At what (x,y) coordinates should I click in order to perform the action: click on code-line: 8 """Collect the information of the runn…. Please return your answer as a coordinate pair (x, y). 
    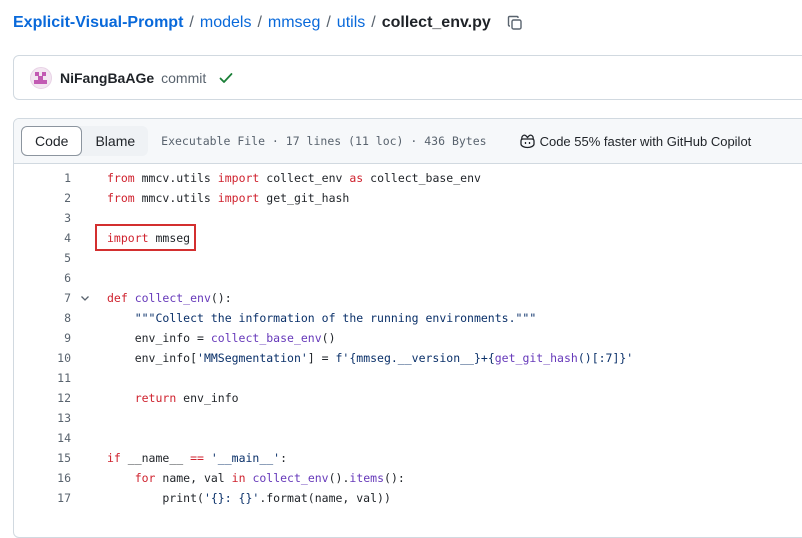
    Looking at the image, I should click on (408, 318).